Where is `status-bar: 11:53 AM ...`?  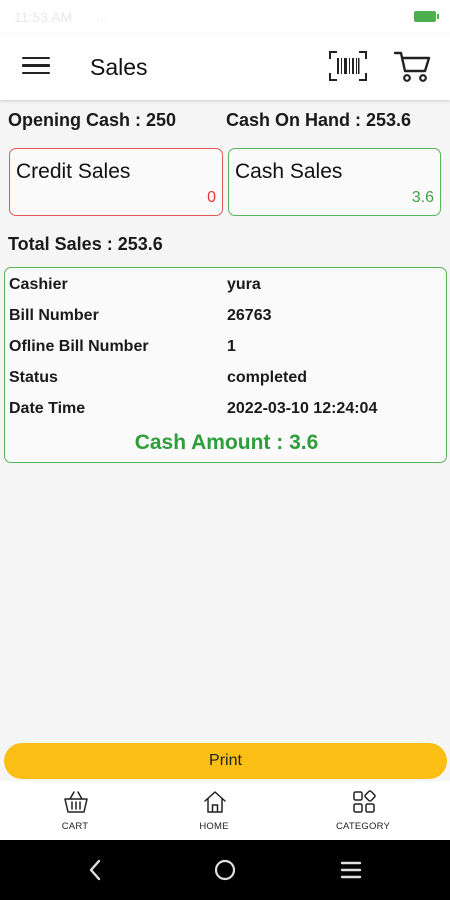
status-bar: 11:53 AM ... is located at coordinates (225, 17).